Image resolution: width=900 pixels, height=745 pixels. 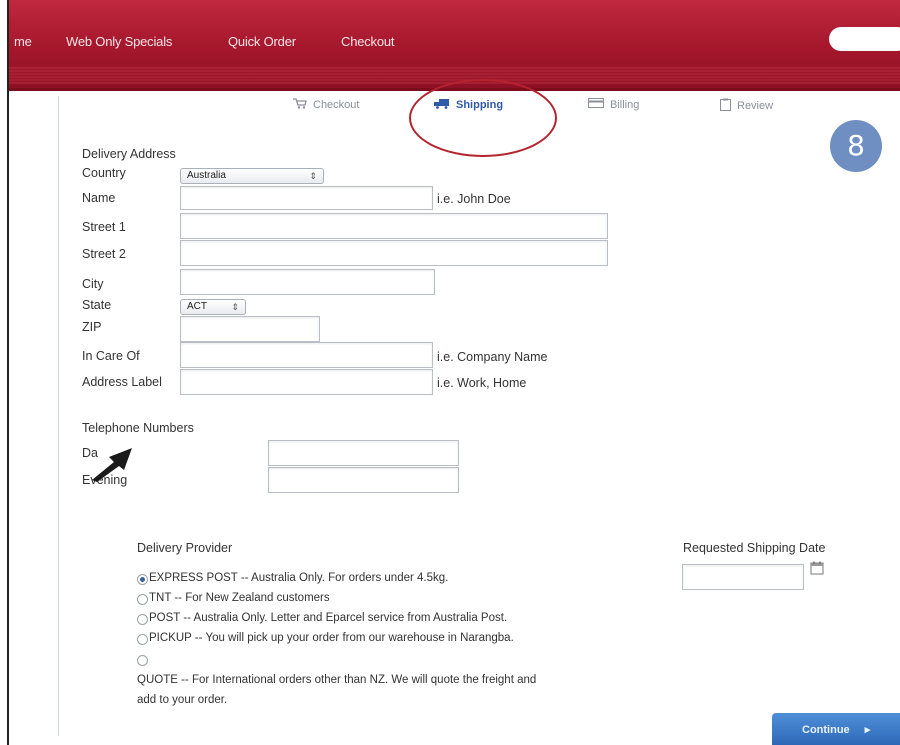 I want to click on country-select: Australia ⇕, so click(x=252, y=176).